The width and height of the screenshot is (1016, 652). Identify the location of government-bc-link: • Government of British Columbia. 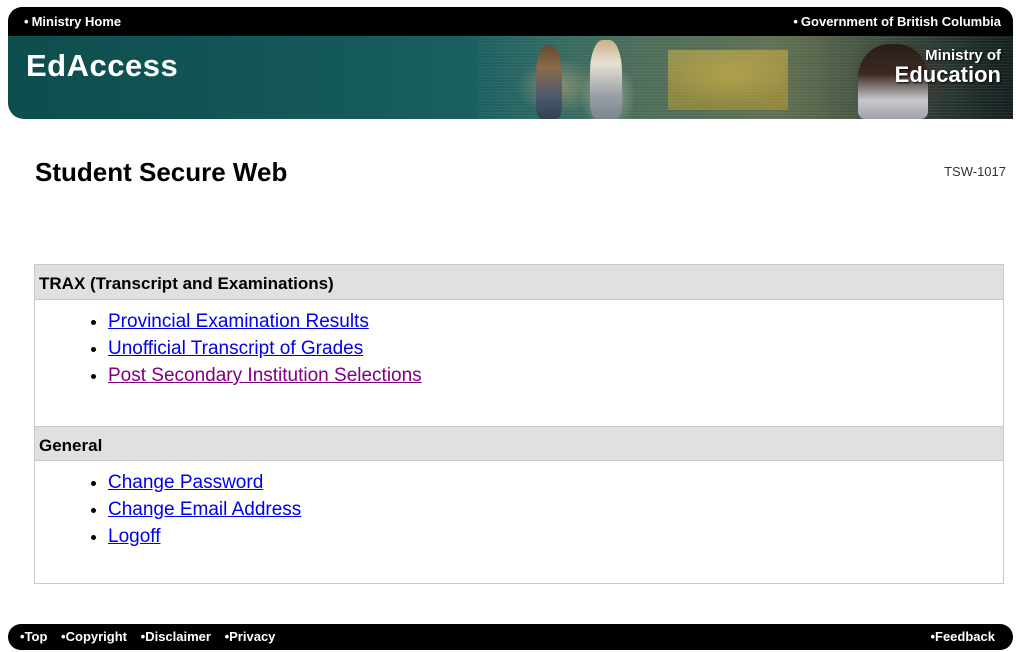
(897, 21).